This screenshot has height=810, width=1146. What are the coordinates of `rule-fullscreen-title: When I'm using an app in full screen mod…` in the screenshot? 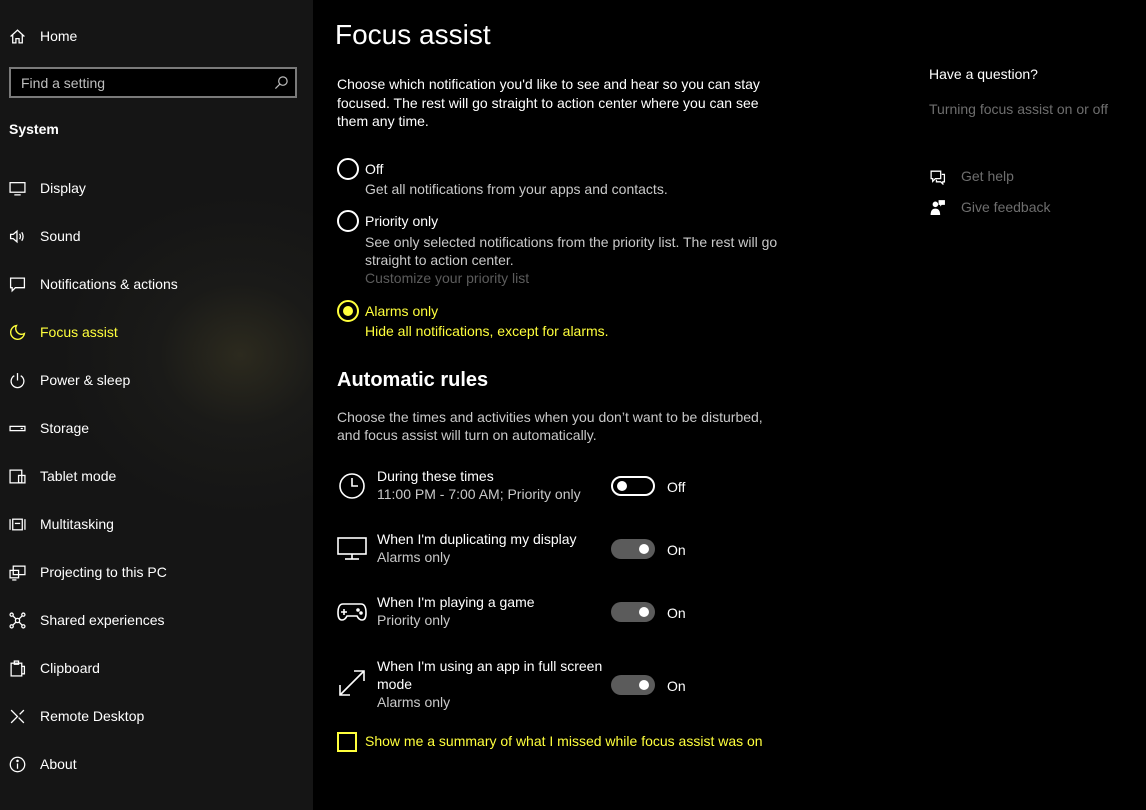 It's located at (492, 675).